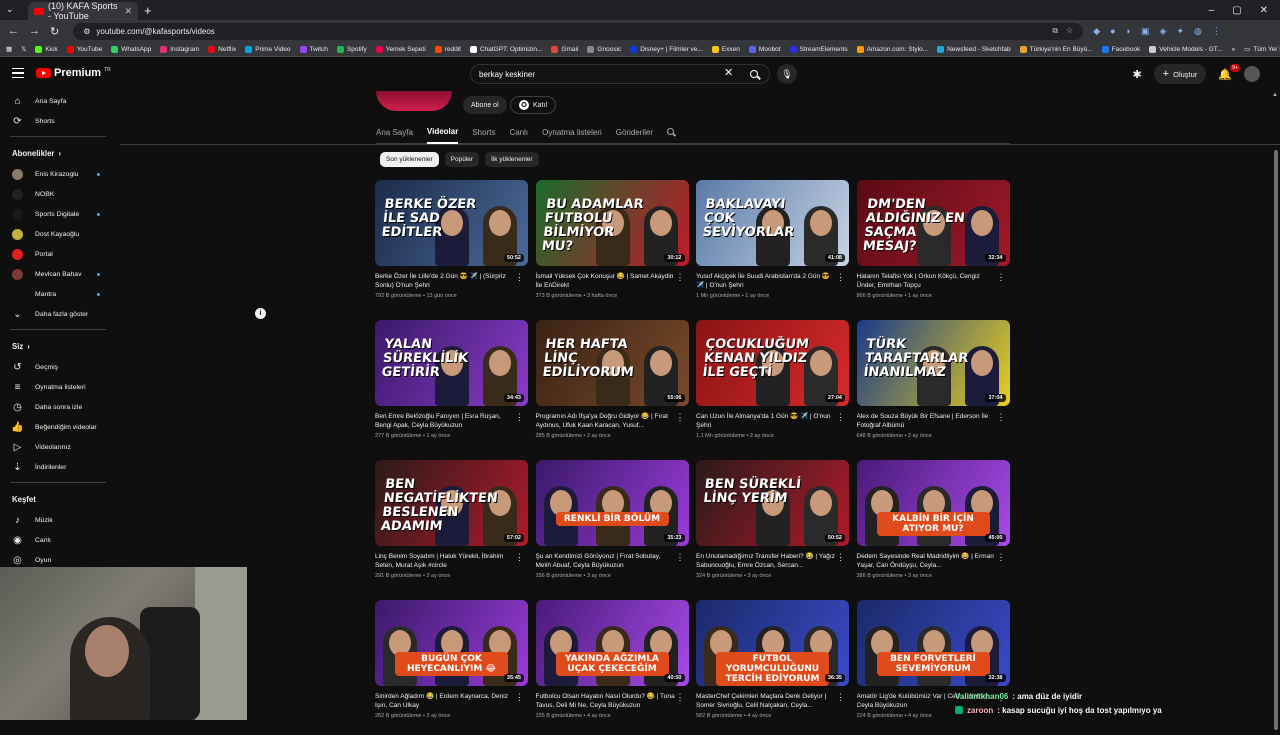  Describe the element at coordinates (451, 363) in the screenshot. I see `video-thumbnail: YALAN SÜREKLİLİK GETİRİR 34:43` at that location.